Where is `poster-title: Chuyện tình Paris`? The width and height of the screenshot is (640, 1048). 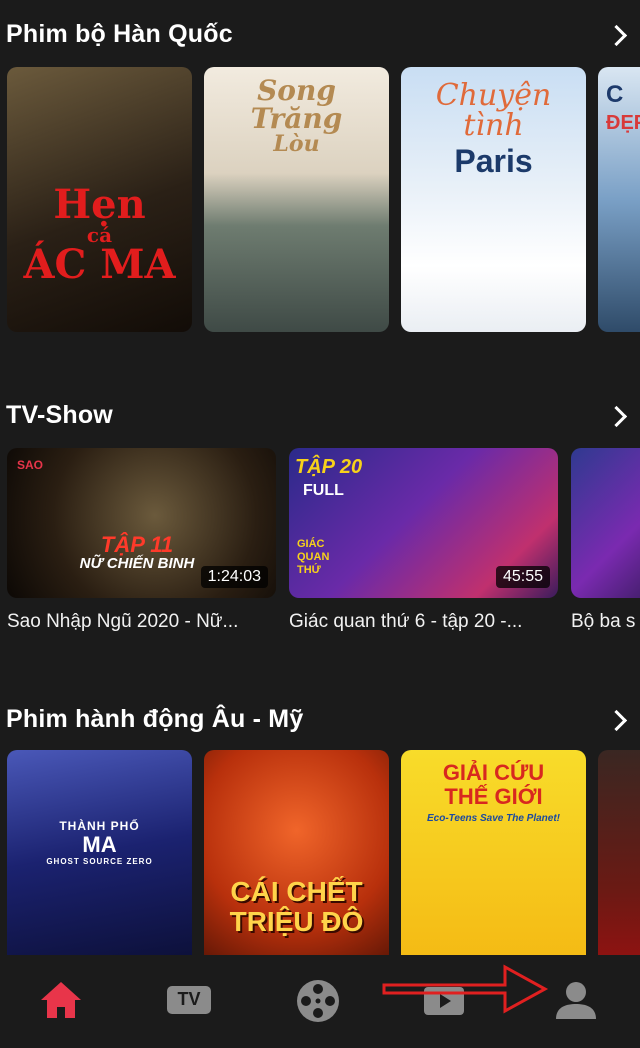 poster-title: Chuyện tình Paris is located at coordinates (493, 128).